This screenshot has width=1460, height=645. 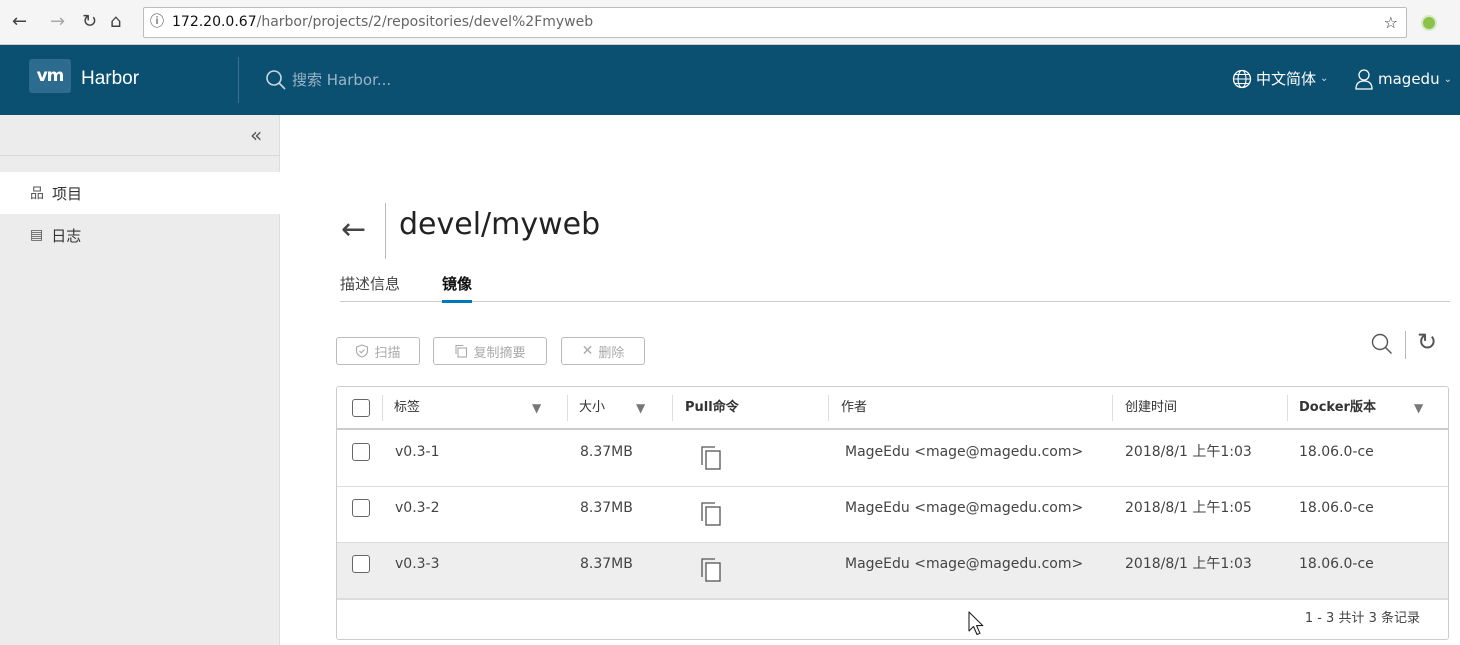 What do you see at coordinates (976, 623) in the screenshot?
I see `mouse-cursor-icon` at bounding box center [976, 623].